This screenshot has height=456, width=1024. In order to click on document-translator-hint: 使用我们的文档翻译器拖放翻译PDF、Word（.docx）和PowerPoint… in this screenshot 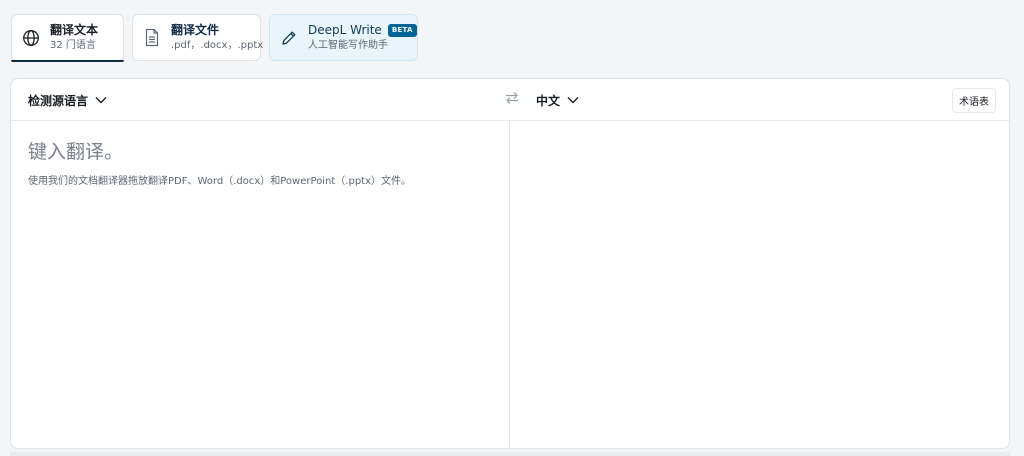, I will do `click(220, 181)`.